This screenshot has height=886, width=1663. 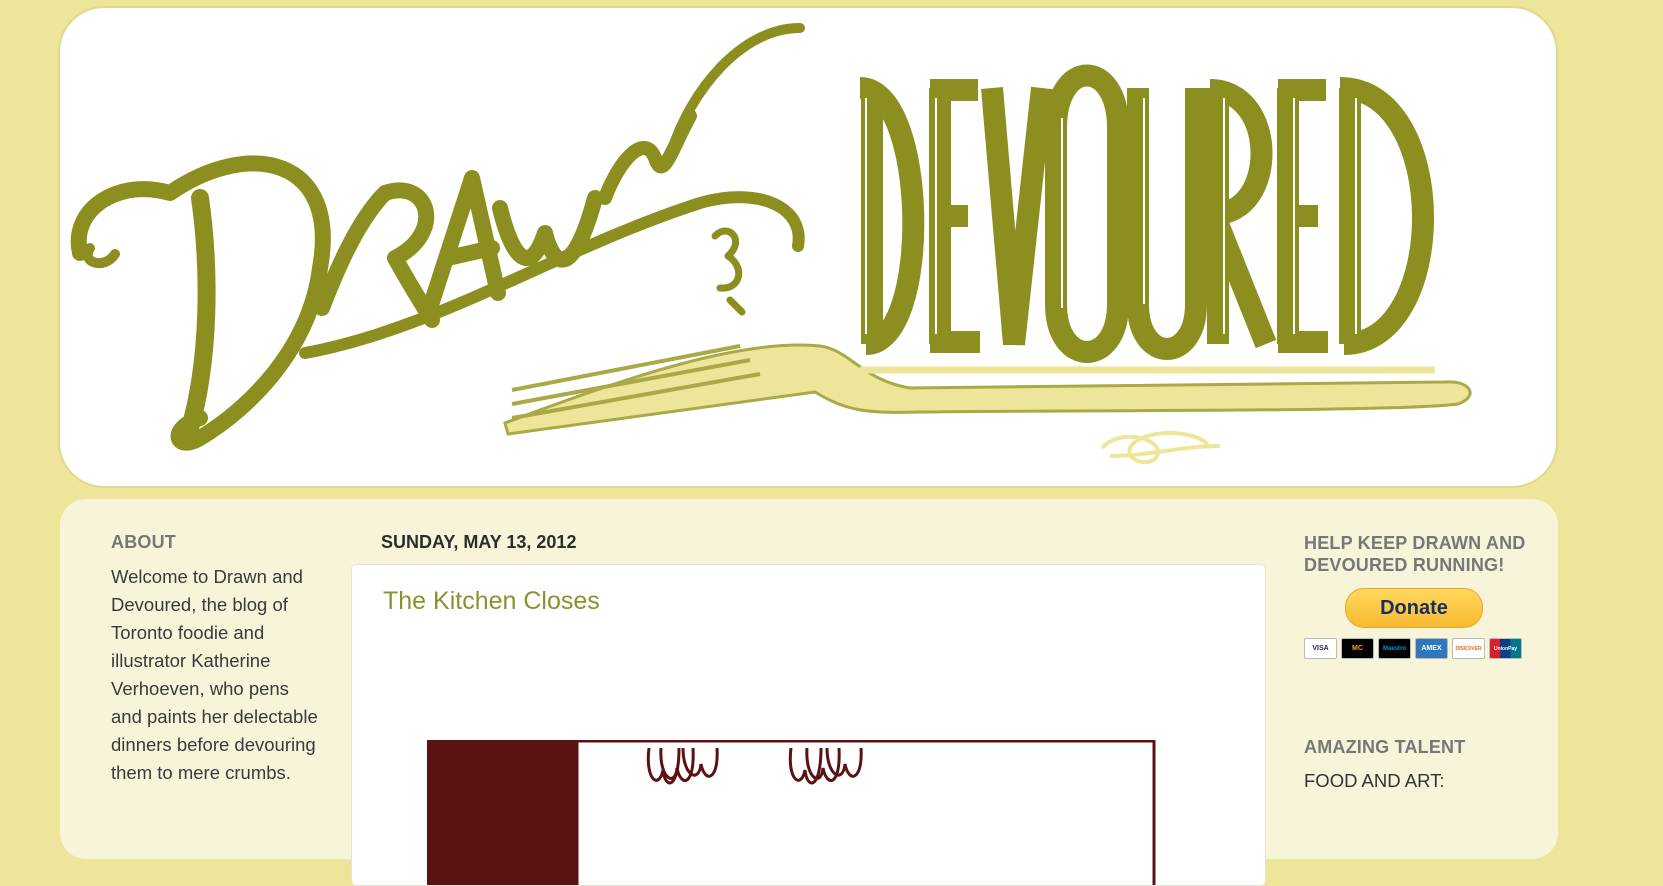 I want to click on kitchen-illustration, so click(x=812, y=813).